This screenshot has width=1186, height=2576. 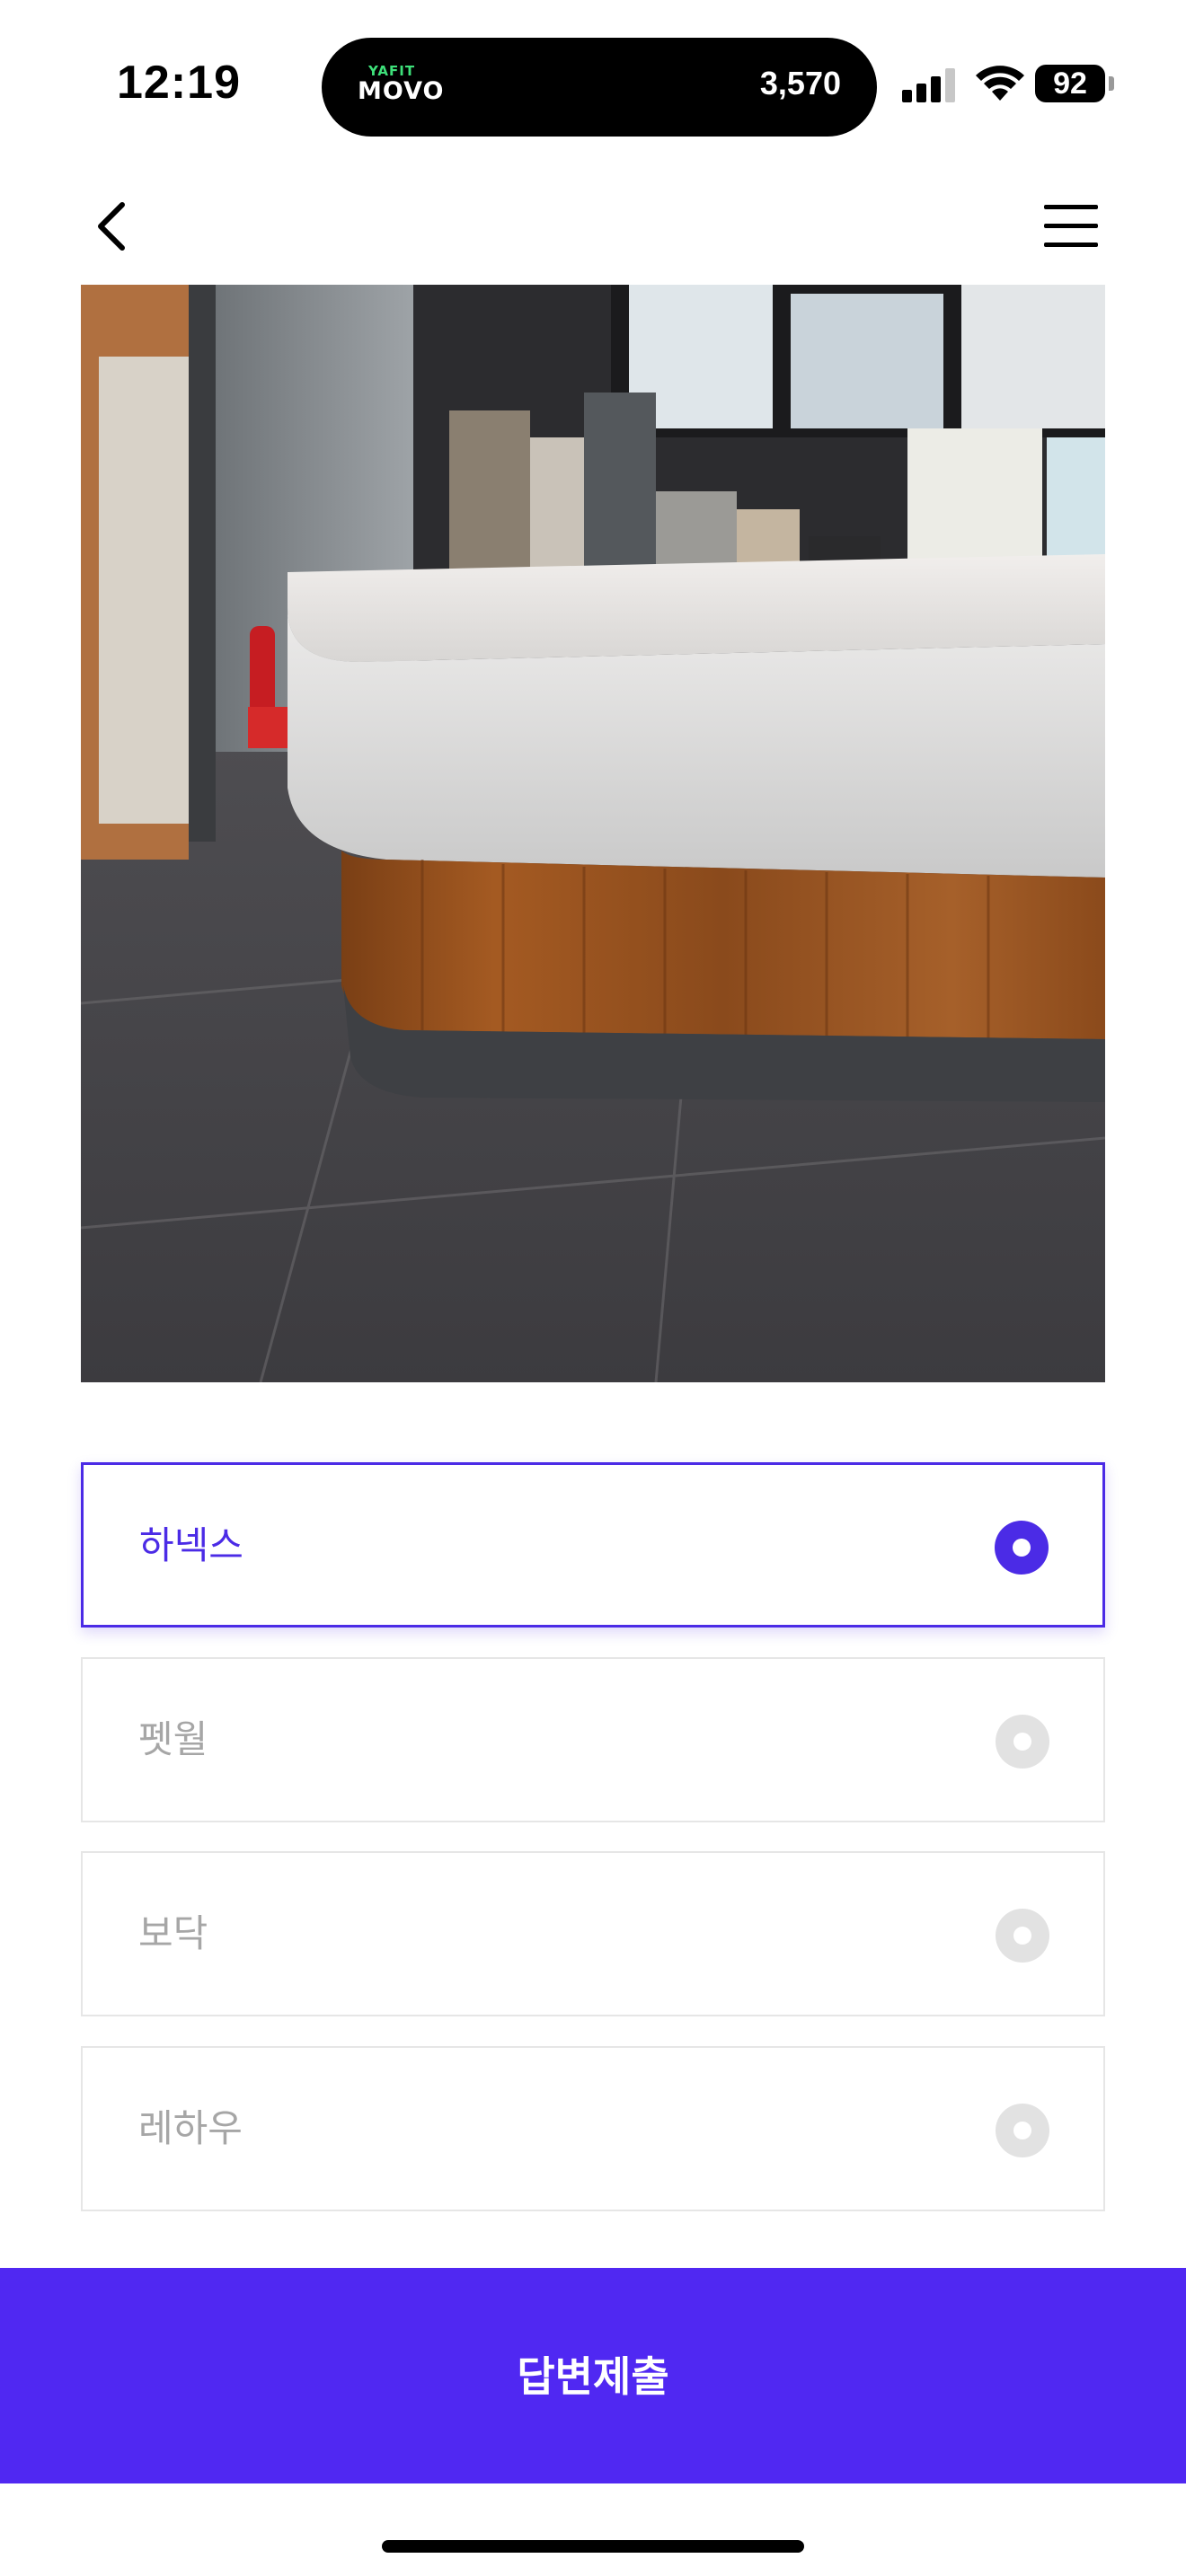 I want to click on menu-button, so click(x=1071, y=226).